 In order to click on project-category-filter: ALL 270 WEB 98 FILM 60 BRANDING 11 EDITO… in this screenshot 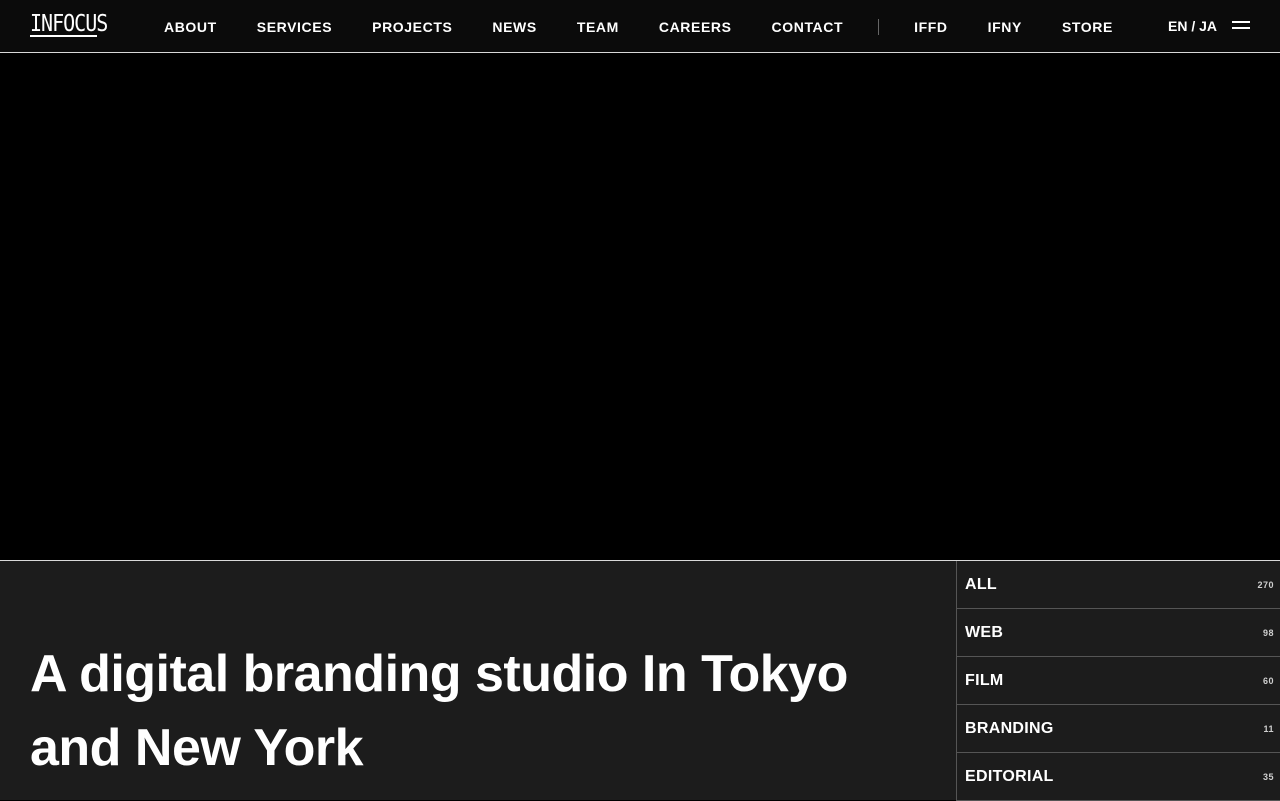, I will do `click(1118, 681)`.